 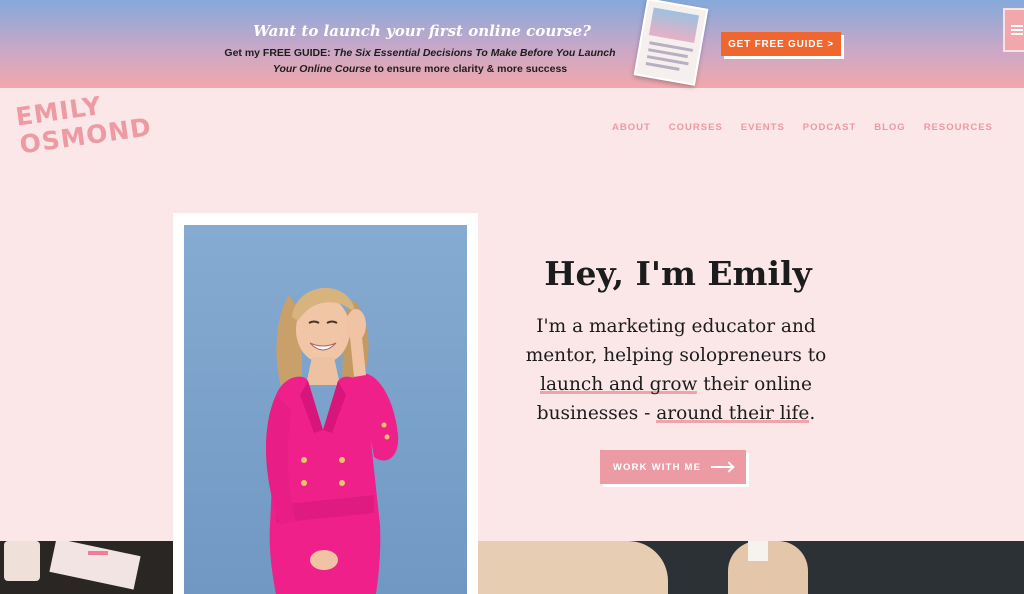 I want to click on menu-toggle-button, so click(x=1013, y=30).